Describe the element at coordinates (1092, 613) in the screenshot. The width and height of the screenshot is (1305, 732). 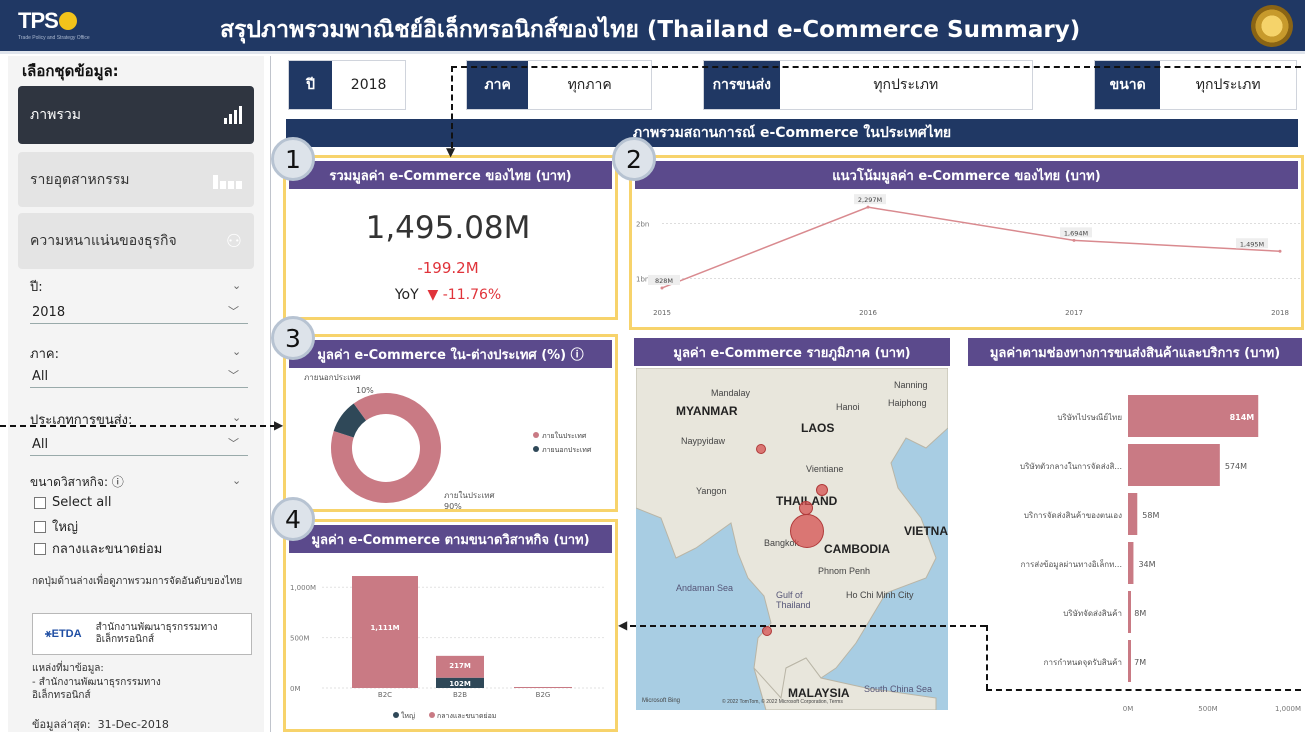
I see `category-label: บริษัทจัดส่งสินค้า` at that location.